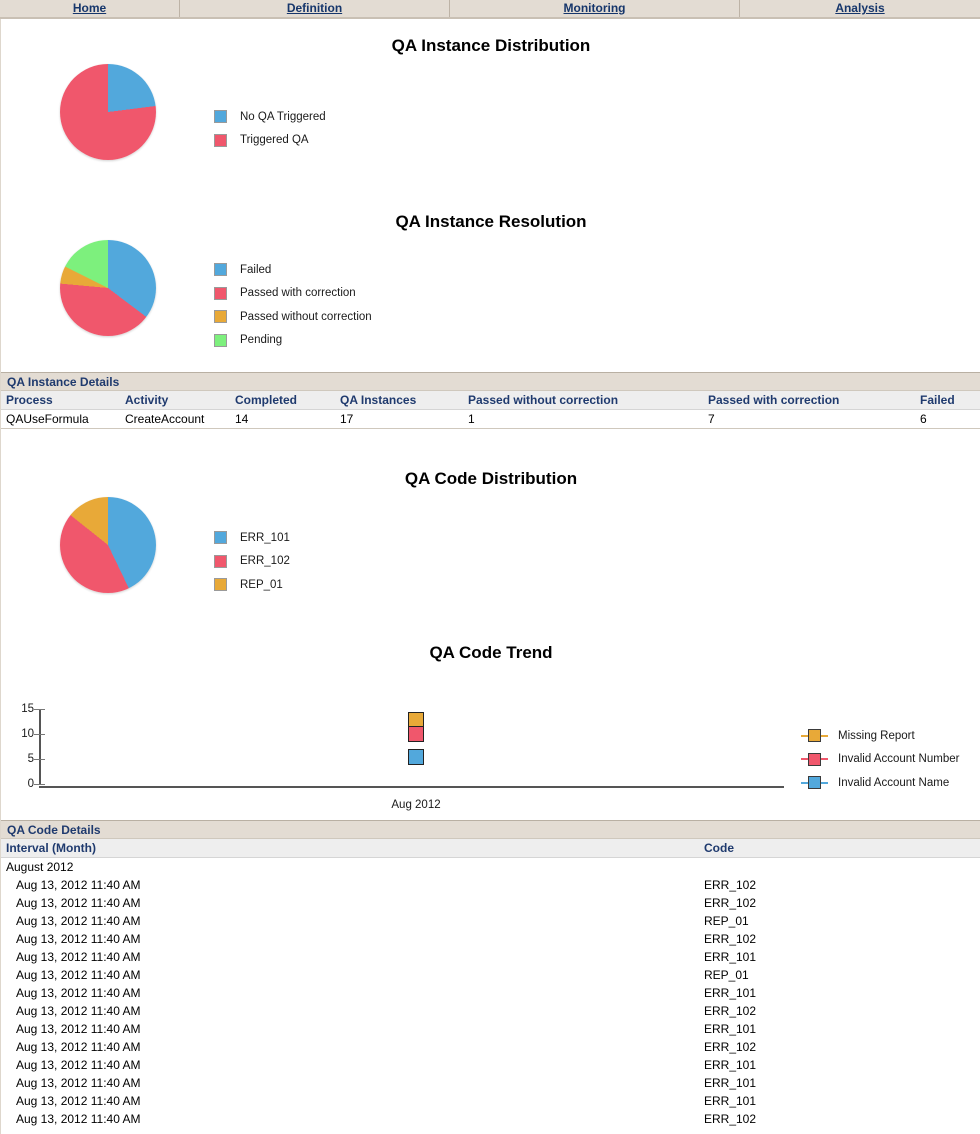 The width and height of the screenshot is (980, 1134). Describe the element at coordinates (411, 787) in the screenshot. I see `x-axis-line` at that location.